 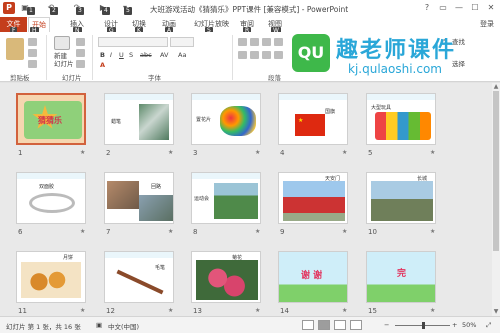 I want to click on font-size-select, so click(x=182, y=42).